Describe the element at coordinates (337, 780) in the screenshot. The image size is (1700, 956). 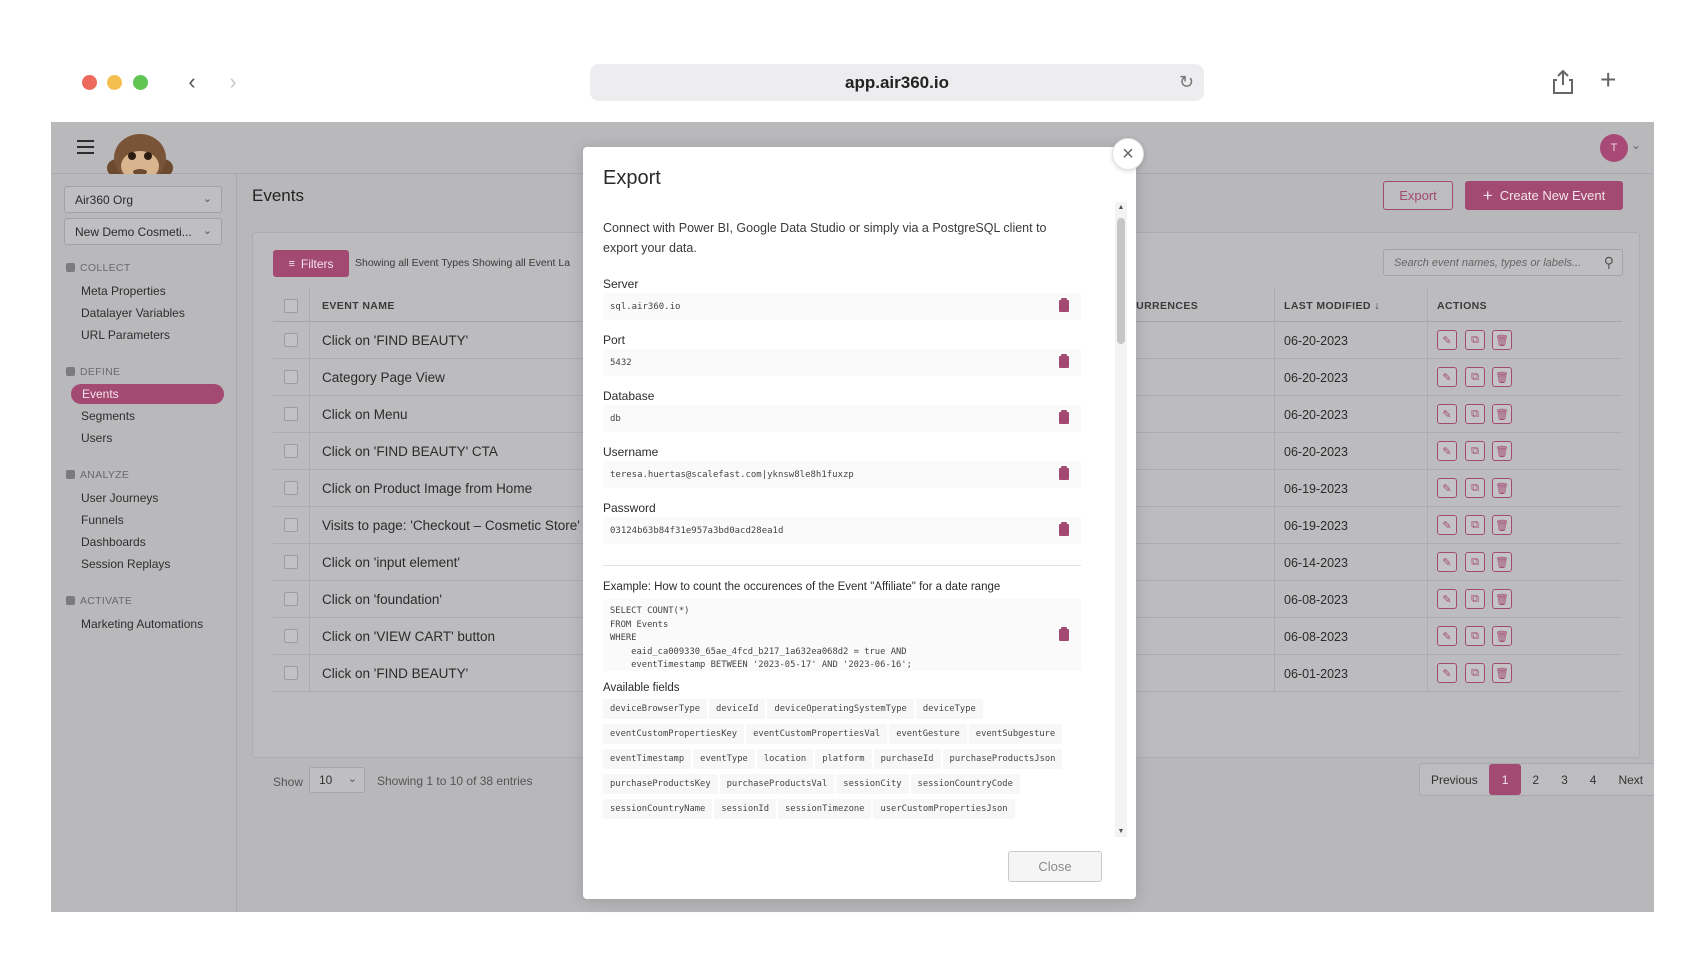
I see `page-size-select: 10 ⌄` at that location.